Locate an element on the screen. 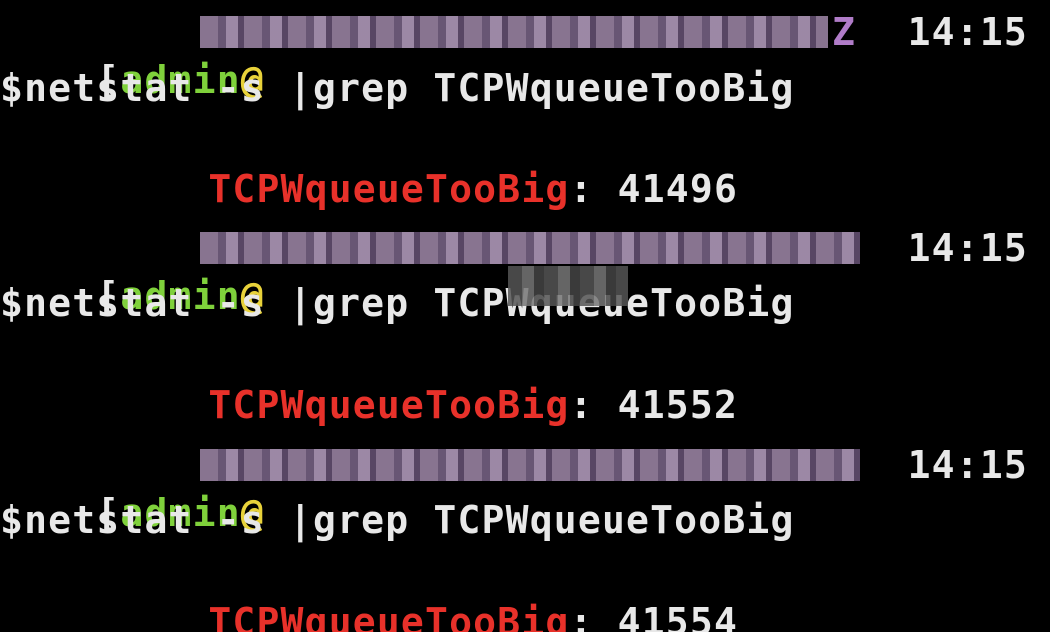 The image size is (1054, 636). result-line: TCPWqueueTooBig: 41496 is located at coordinates (425, 164).